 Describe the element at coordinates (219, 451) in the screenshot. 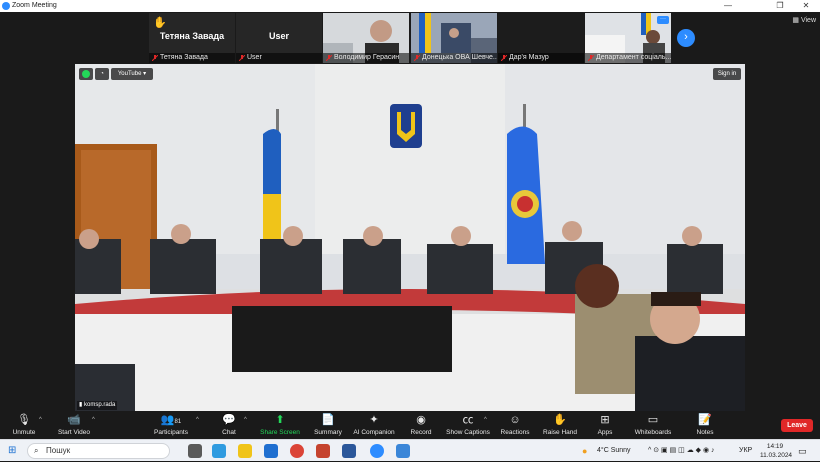

I see `edge-icon` at that location.